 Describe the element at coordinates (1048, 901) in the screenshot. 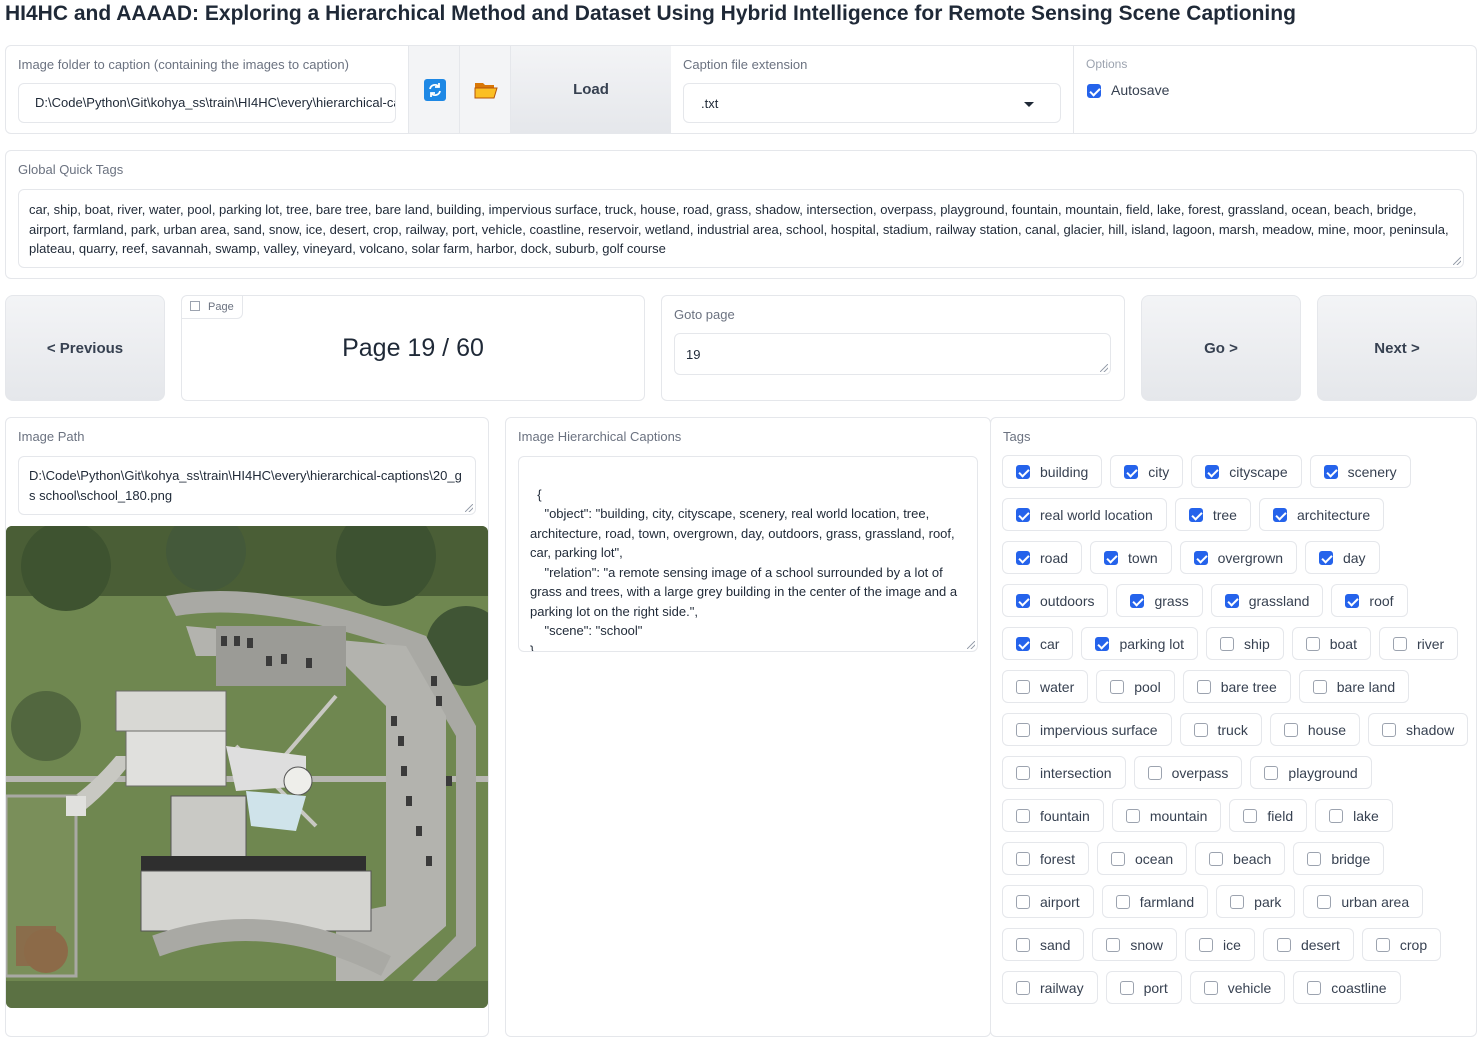

I see `tag-checkbox: airport` at that location.